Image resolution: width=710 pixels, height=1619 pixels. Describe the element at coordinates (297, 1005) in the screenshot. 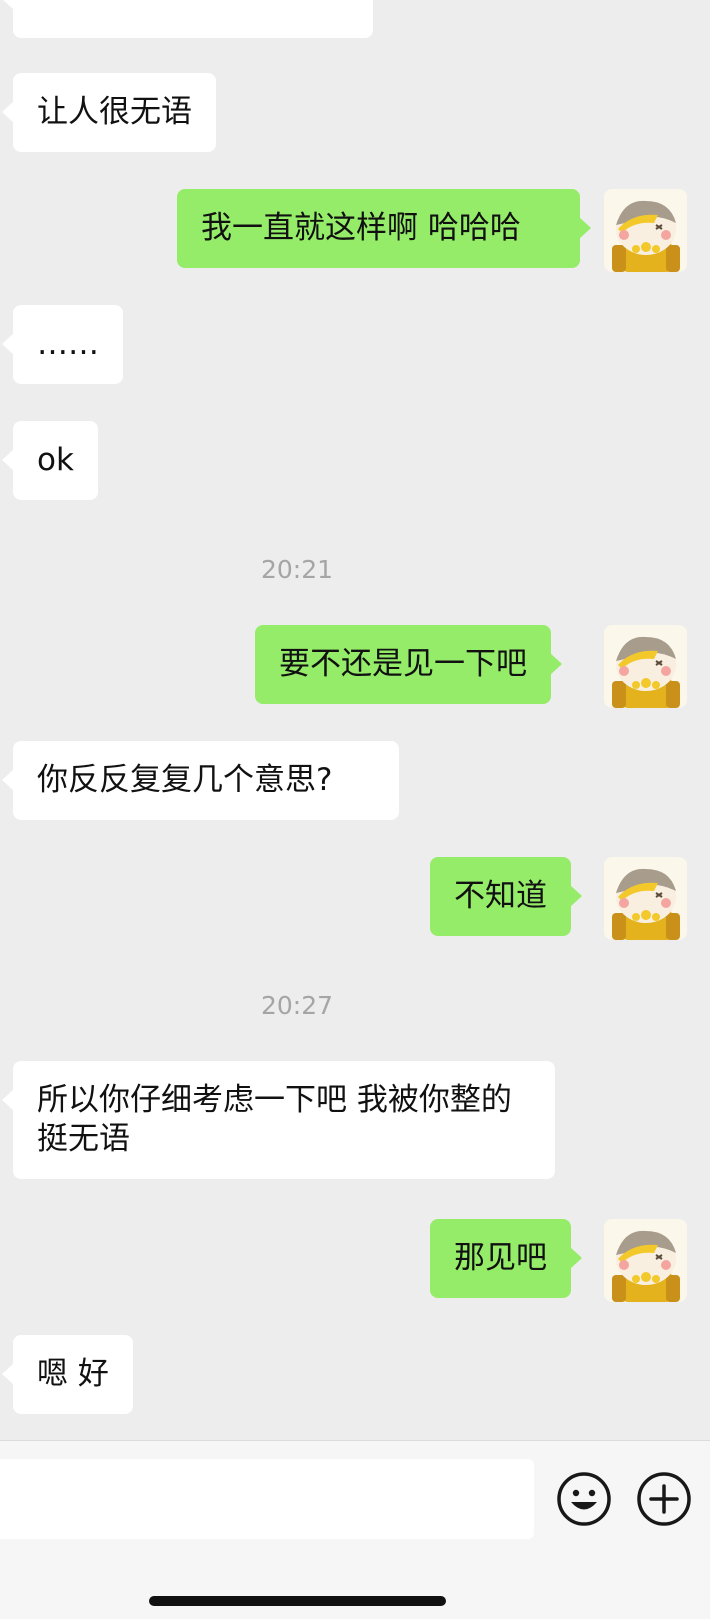

I see `timestamp: 20:27` at that location.